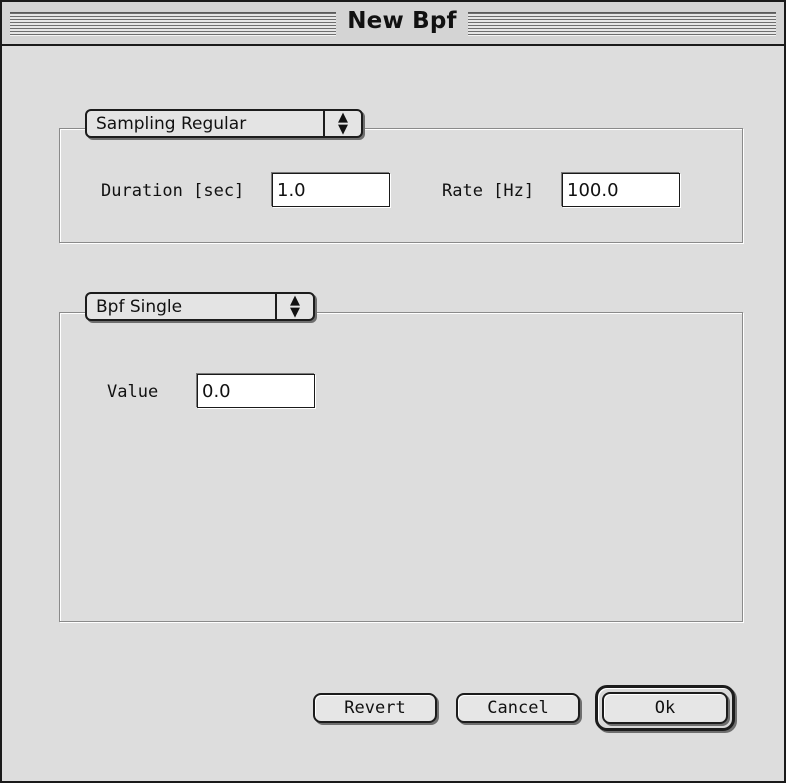 This screenshot has width=786, height=783. I want to click on bpf-mode-popup: Bpf Single ▲ ▼, so click(200, 306).